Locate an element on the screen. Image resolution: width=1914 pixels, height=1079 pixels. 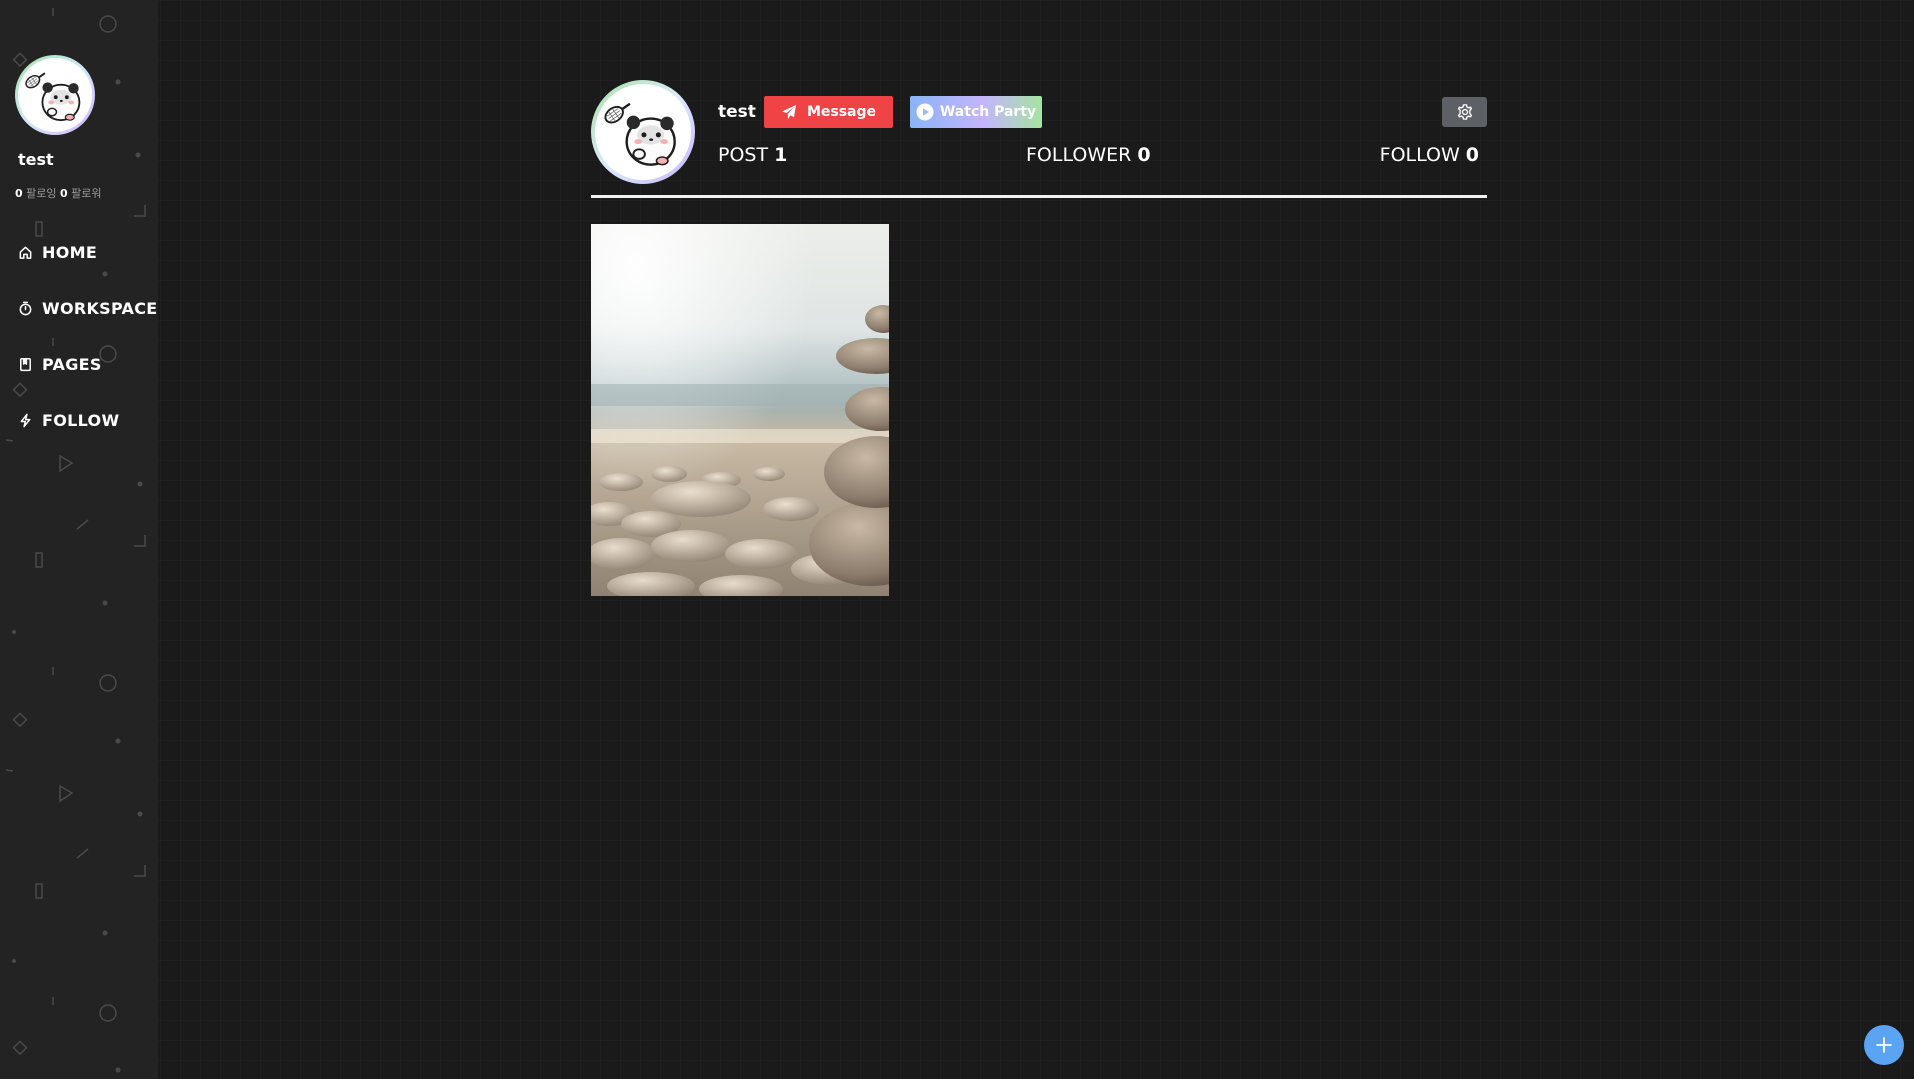
sidebar-item-label: HOME is located at coordinates (70, 252).